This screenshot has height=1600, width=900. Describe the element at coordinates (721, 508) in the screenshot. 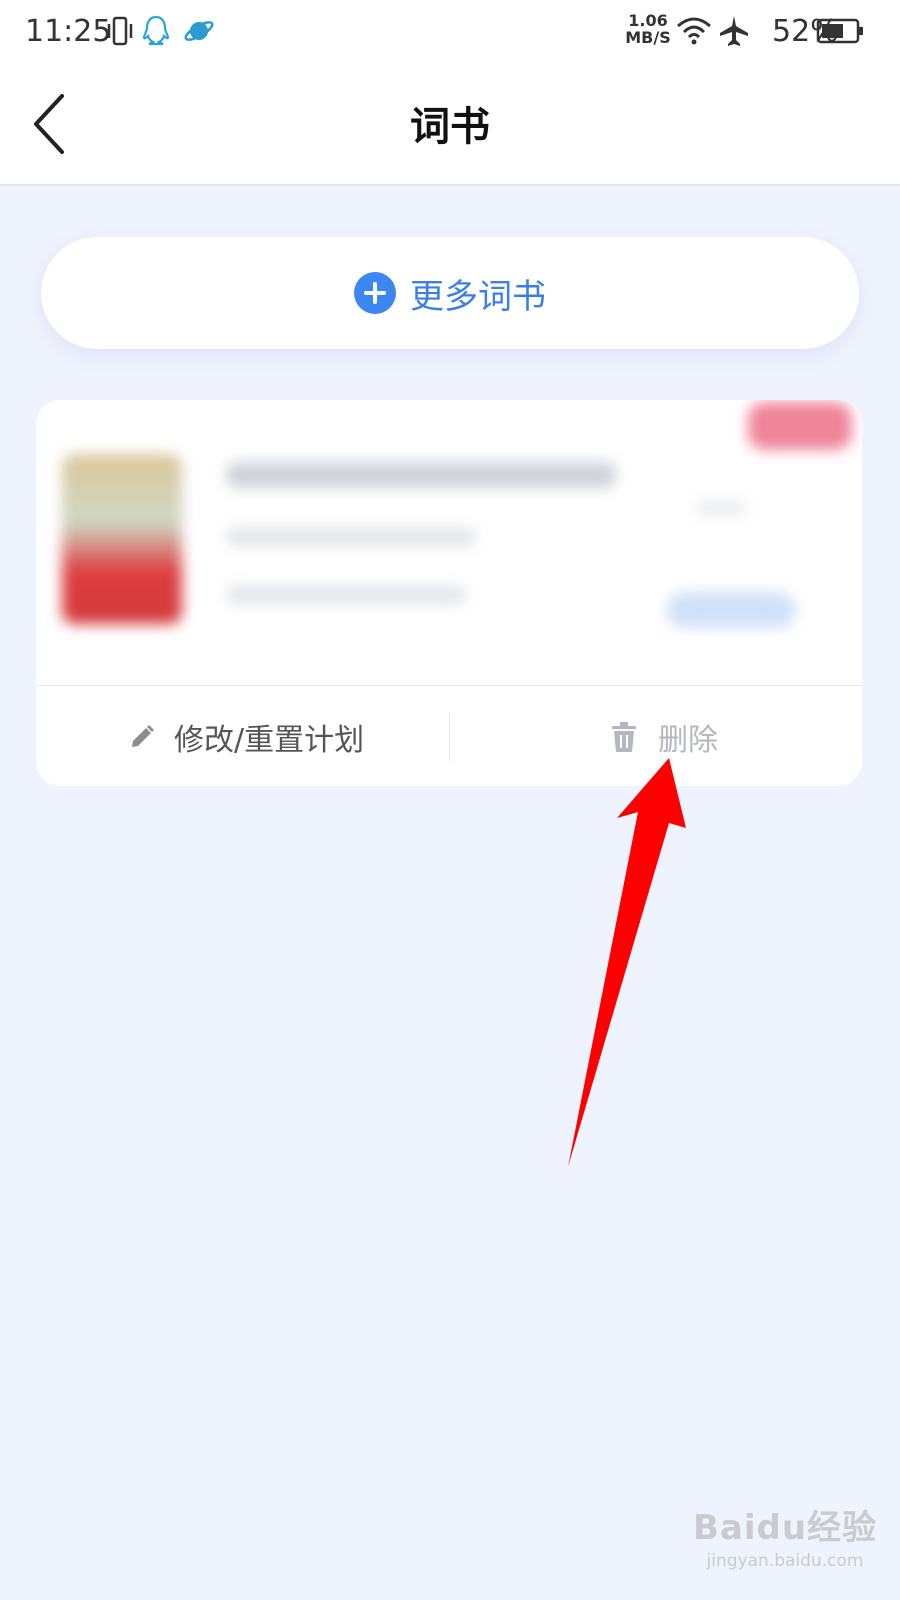

I see `book-stat-blurred` at that location.